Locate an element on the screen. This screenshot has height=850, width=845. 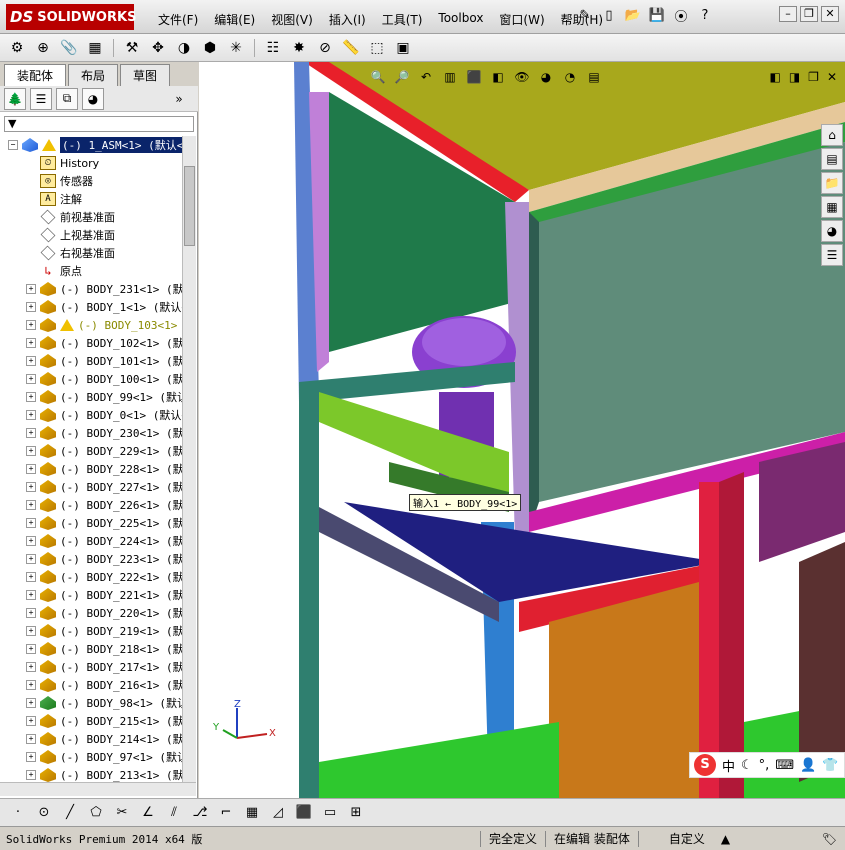
assembly-features-icon: ⬢ is located at coordinates (210, 48).